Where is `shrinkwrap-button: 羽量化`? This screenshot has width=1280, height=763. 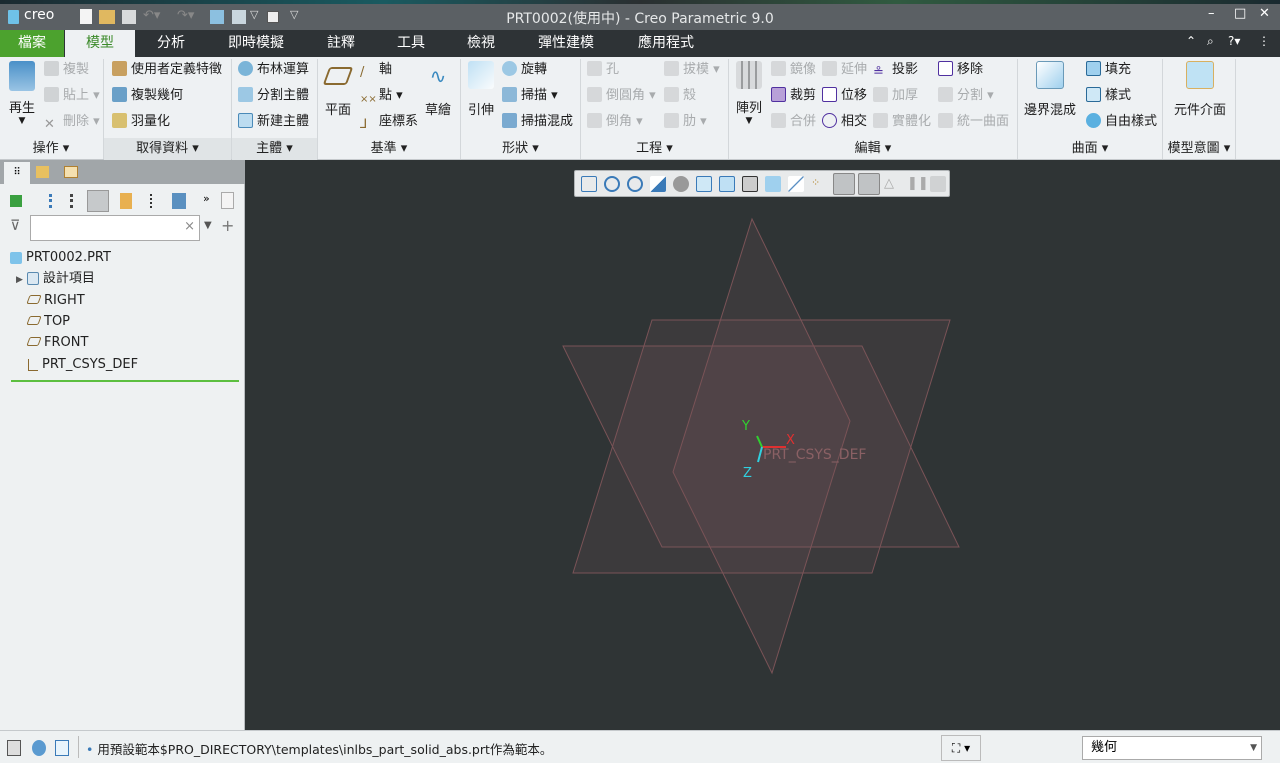
shrinkwrap-button: 羽量化 is located at coordinates (141, 122).